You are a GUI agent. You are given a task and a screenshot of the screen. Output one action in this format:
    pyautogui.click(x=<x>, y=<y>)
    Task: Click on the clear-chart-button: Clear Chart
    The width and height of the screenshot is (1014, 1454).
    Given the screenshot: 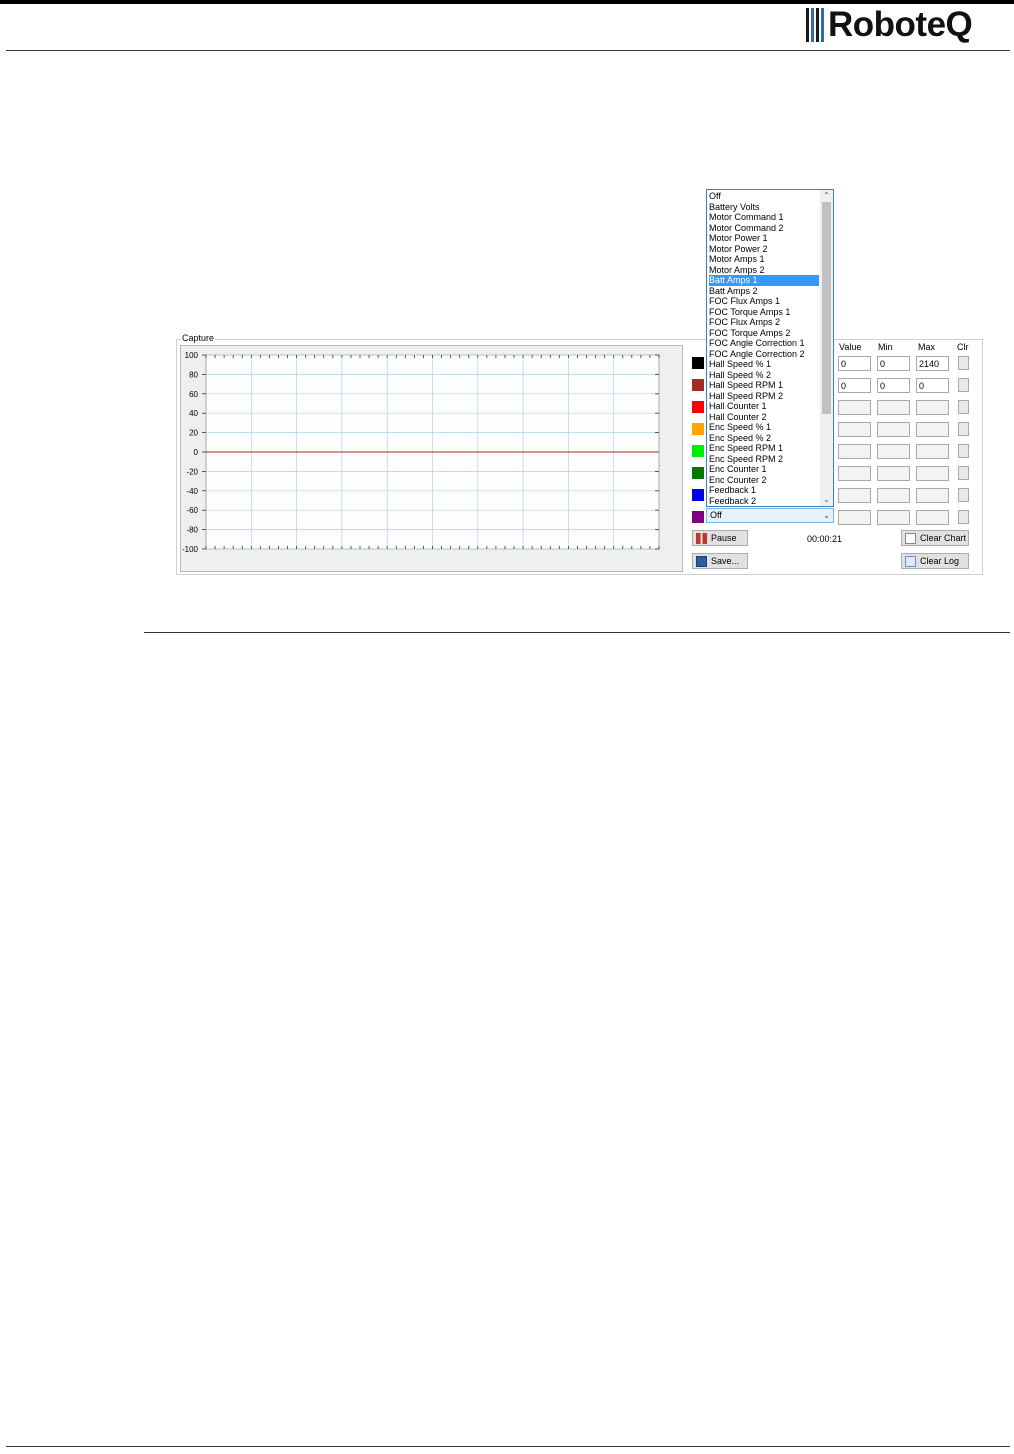 What is the action you would take?
    pyautogui.click(x=935, y=538)
    